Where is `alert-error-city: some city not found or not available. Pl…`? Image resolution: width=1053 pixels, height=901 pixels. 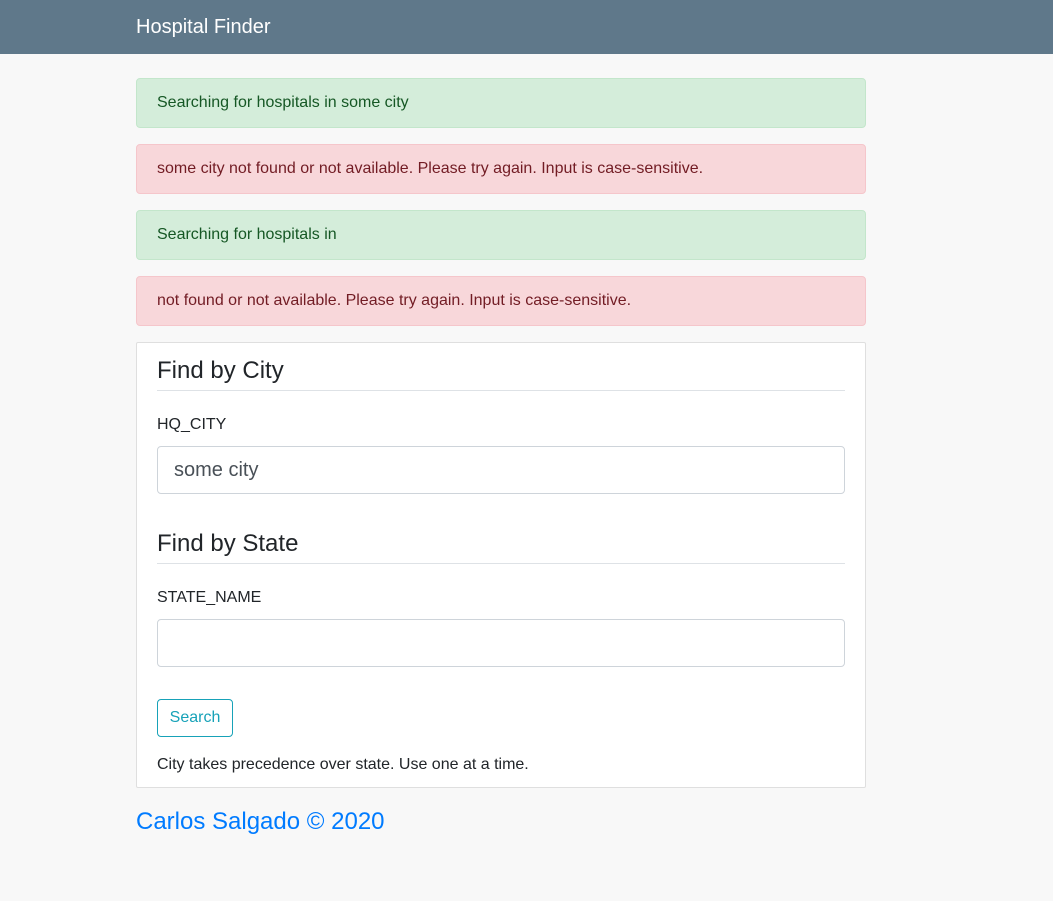
alert-error-city: some city not found or not available. Pl… is located at coordinates (501, 169).